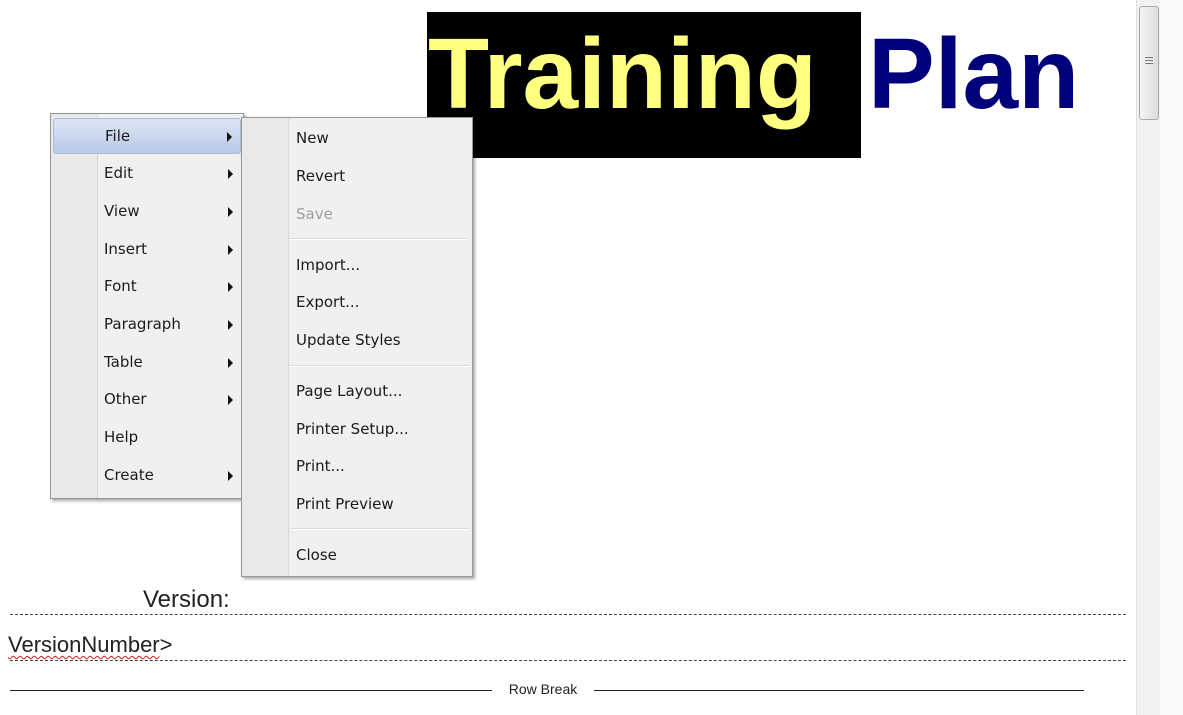 The image size is (1183, 715). What do you see at coordinates (122, 211) in the screenshot?
I see `menu-item-label: View` at bounding box center [122, 211].